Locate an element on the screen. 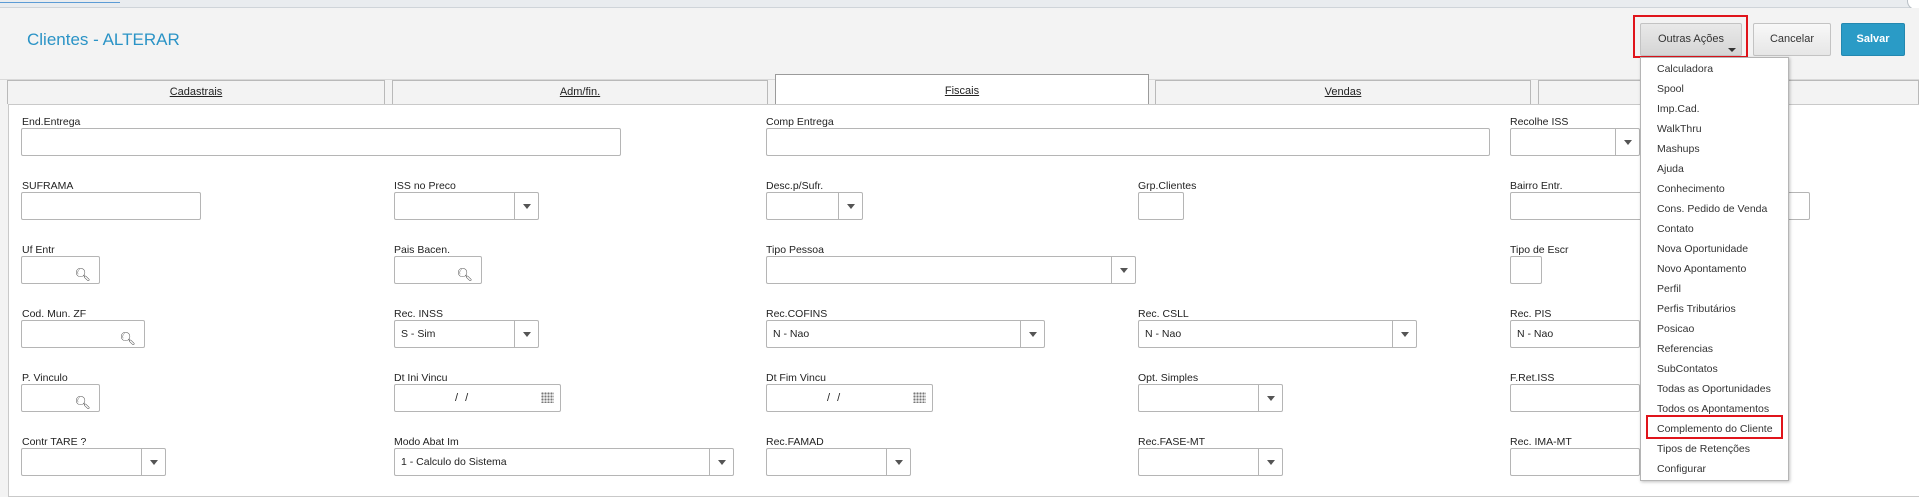 The image size is (1919, 497). rec-inss-value: S - Sim is located at coordinates (418, 334).